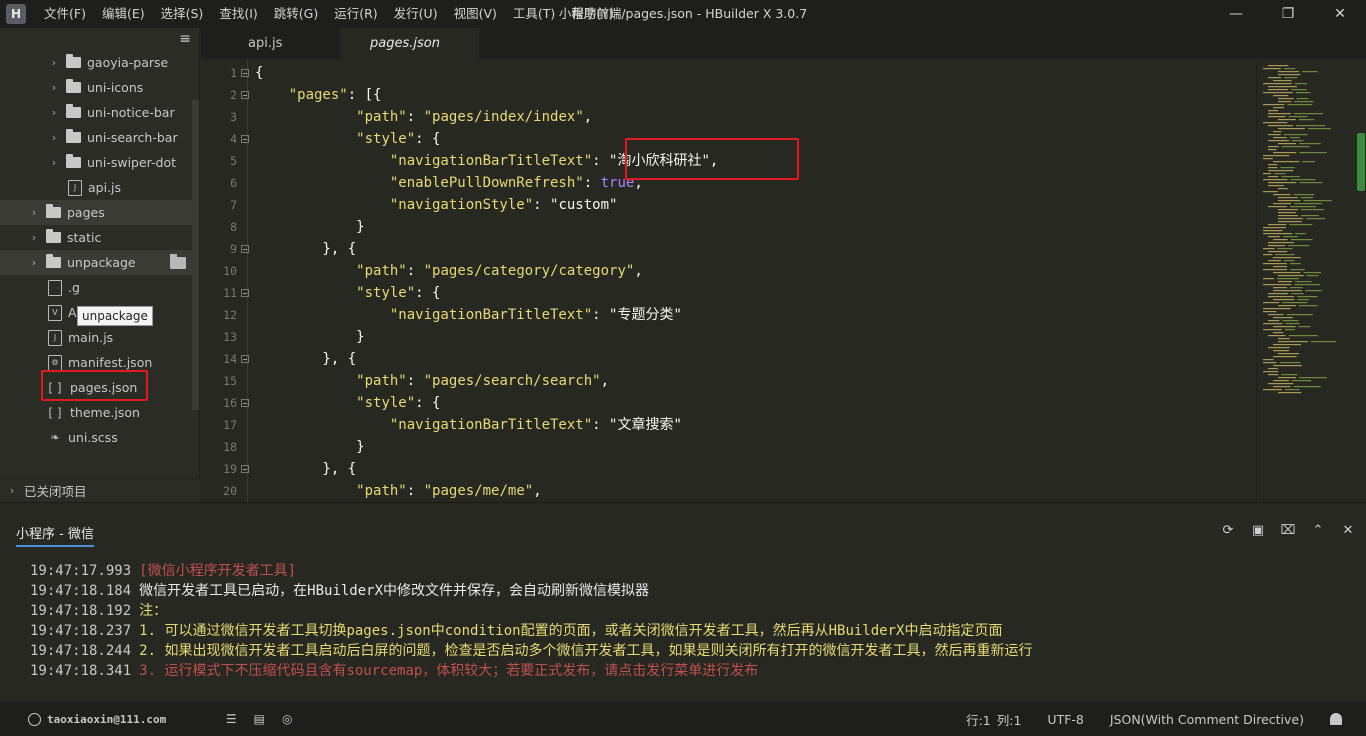  What do you see at coordinates (554, 161) in the screenshot?
I see `code-text: "navigationBarTitleText": "淘小欣科研社",` at bounding box center [554, 161].